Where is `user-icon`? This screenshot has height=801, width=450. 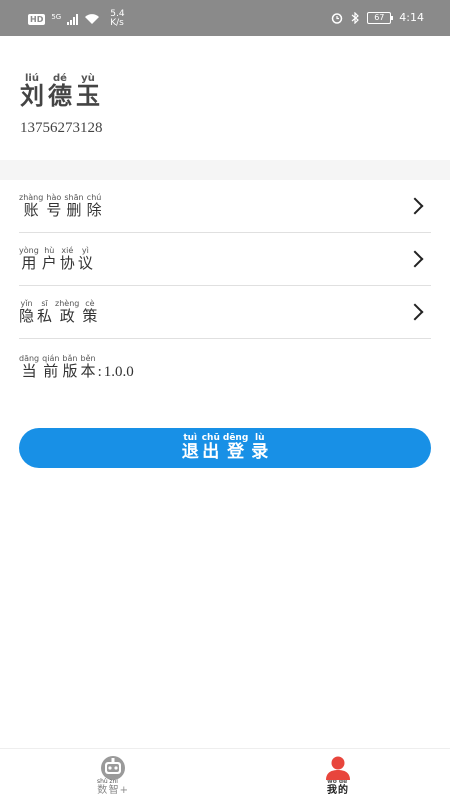
user-icon is located at coordinates (338, 768).